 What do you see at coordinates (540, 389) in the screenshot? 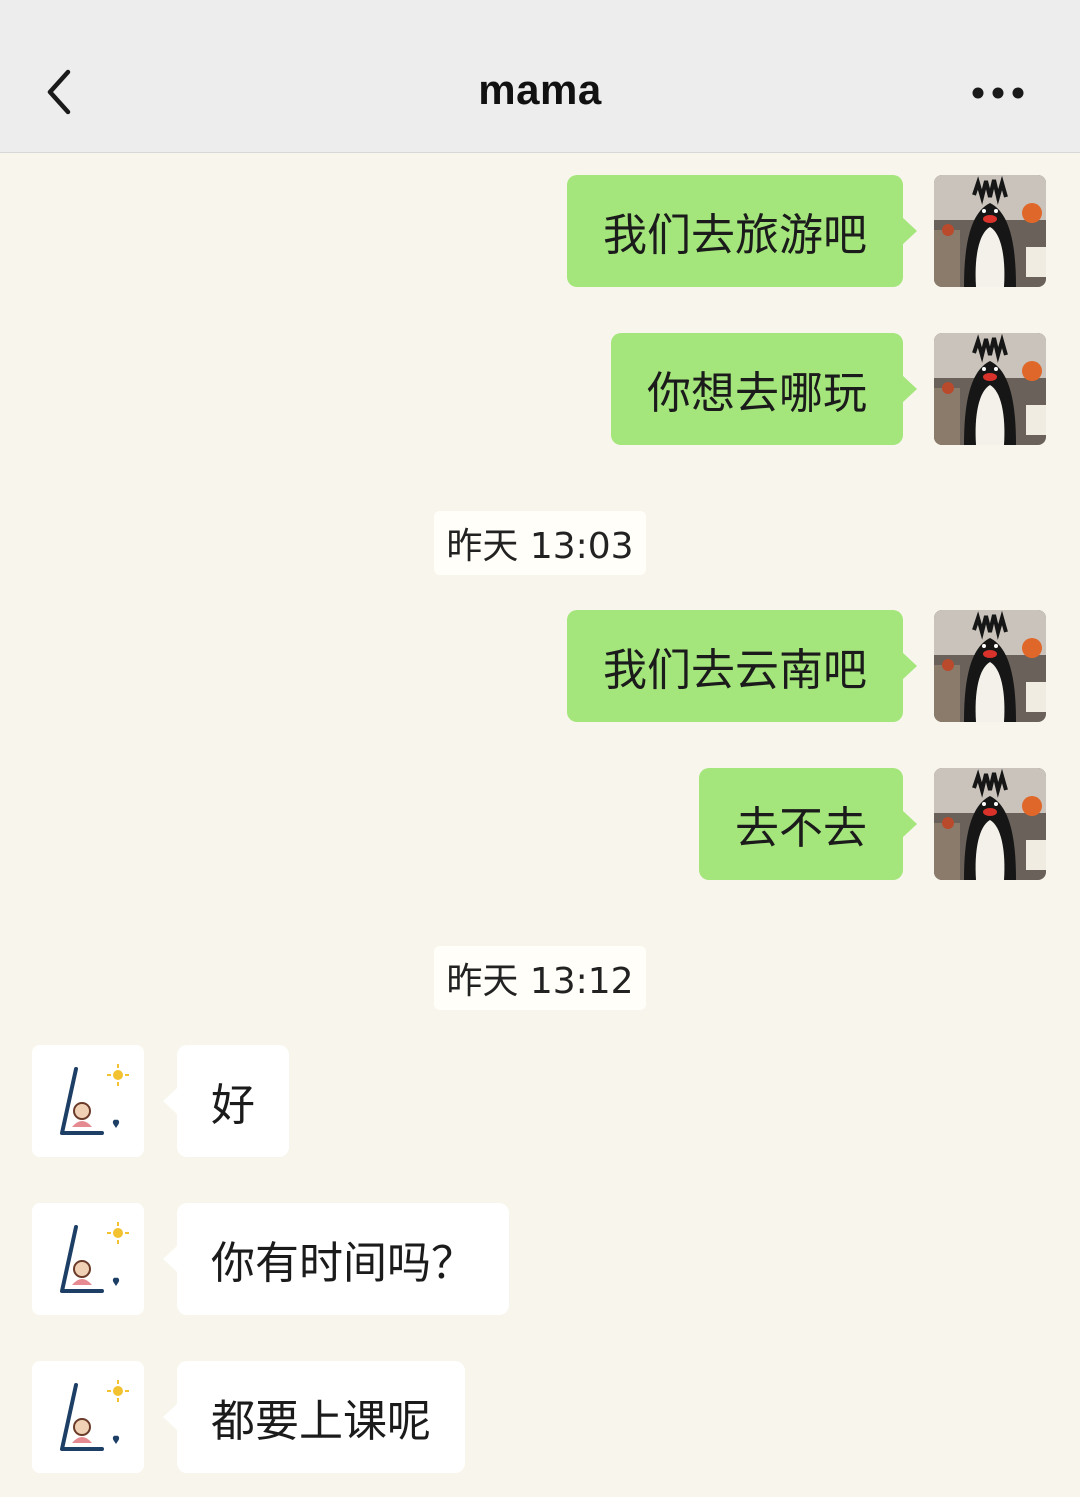
I see `message-row-outgoing: 你想去哪玩` at bounding box center [540, 389].